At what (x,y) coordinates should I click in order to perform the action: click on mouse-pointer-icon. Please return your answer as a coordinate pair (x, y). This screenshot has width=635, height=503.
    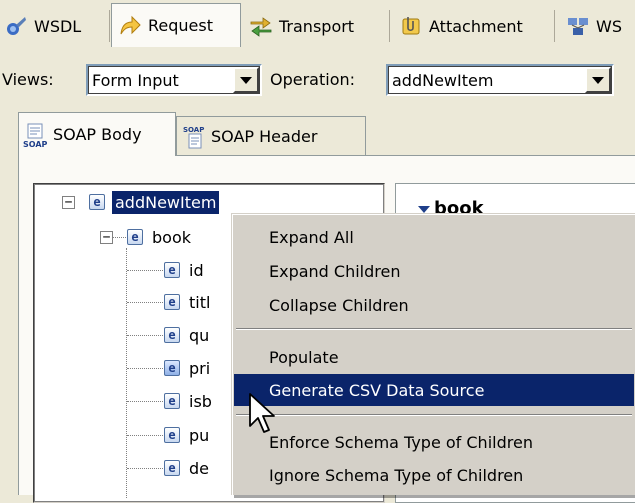
    Looking at the image, I should click on (263, 414).